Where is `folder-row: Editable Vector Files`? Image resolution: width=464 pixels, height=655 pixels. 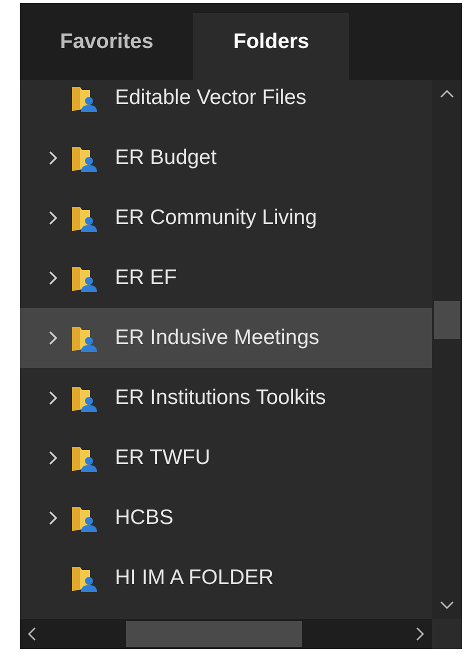 folder-row: Editable Vector Files is located at coordinates (226, 104).